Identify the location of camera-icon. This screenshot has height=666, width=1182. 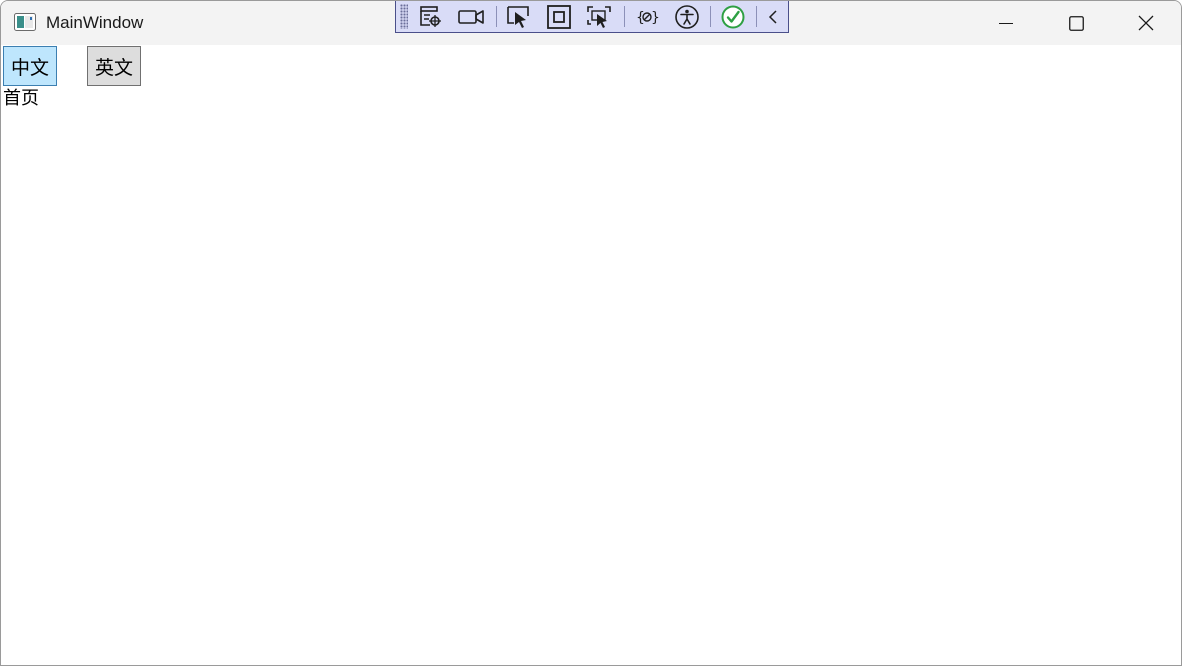
(471, 16).